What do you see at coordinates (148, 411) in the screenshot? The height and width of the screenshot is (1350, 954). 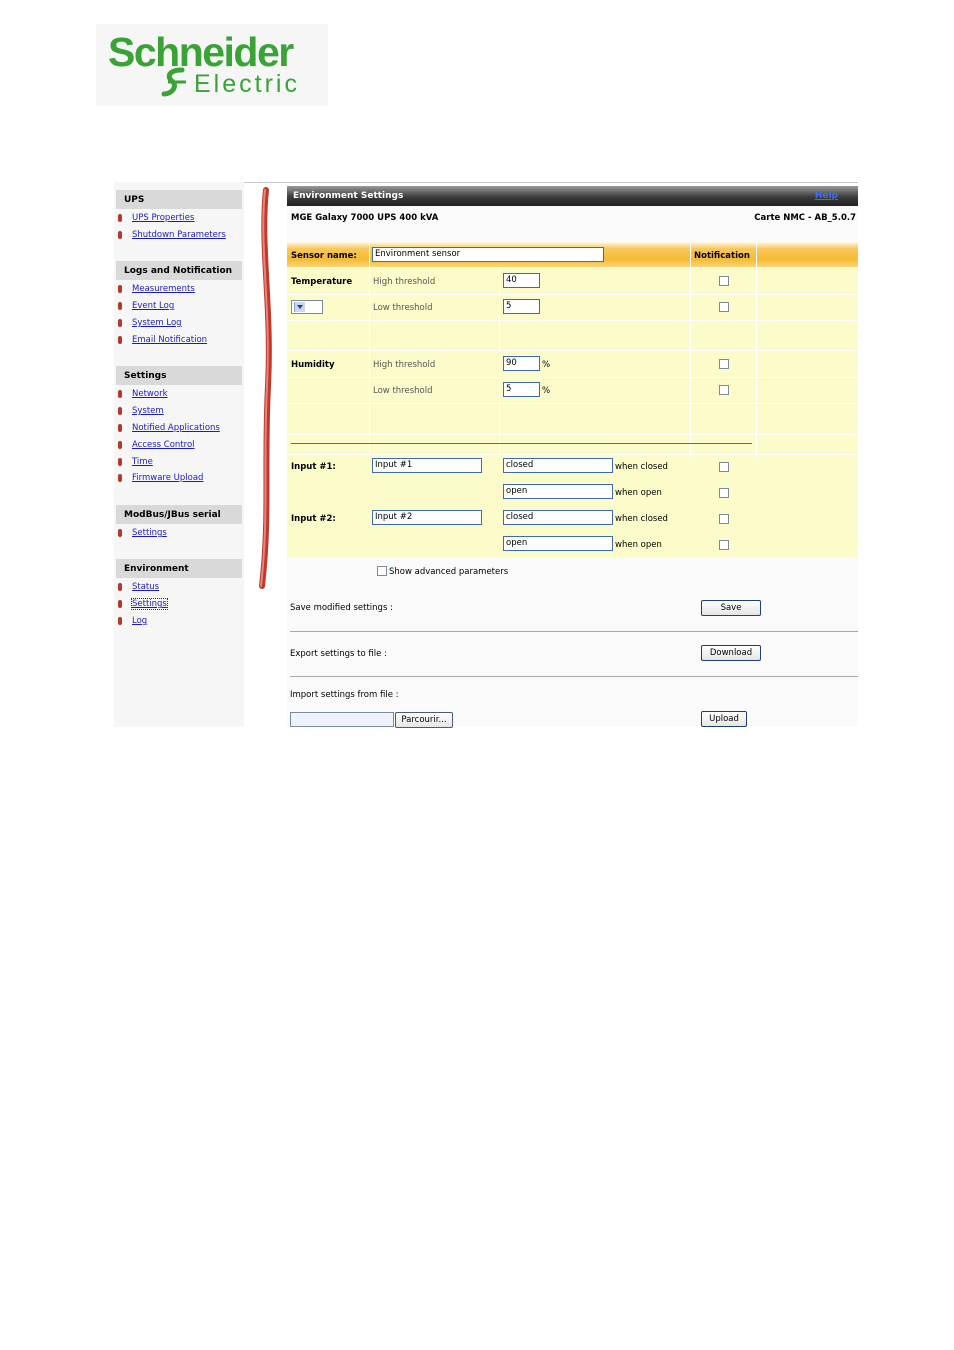 I see `sidebar-link: System` at bounding box center [148, 411].